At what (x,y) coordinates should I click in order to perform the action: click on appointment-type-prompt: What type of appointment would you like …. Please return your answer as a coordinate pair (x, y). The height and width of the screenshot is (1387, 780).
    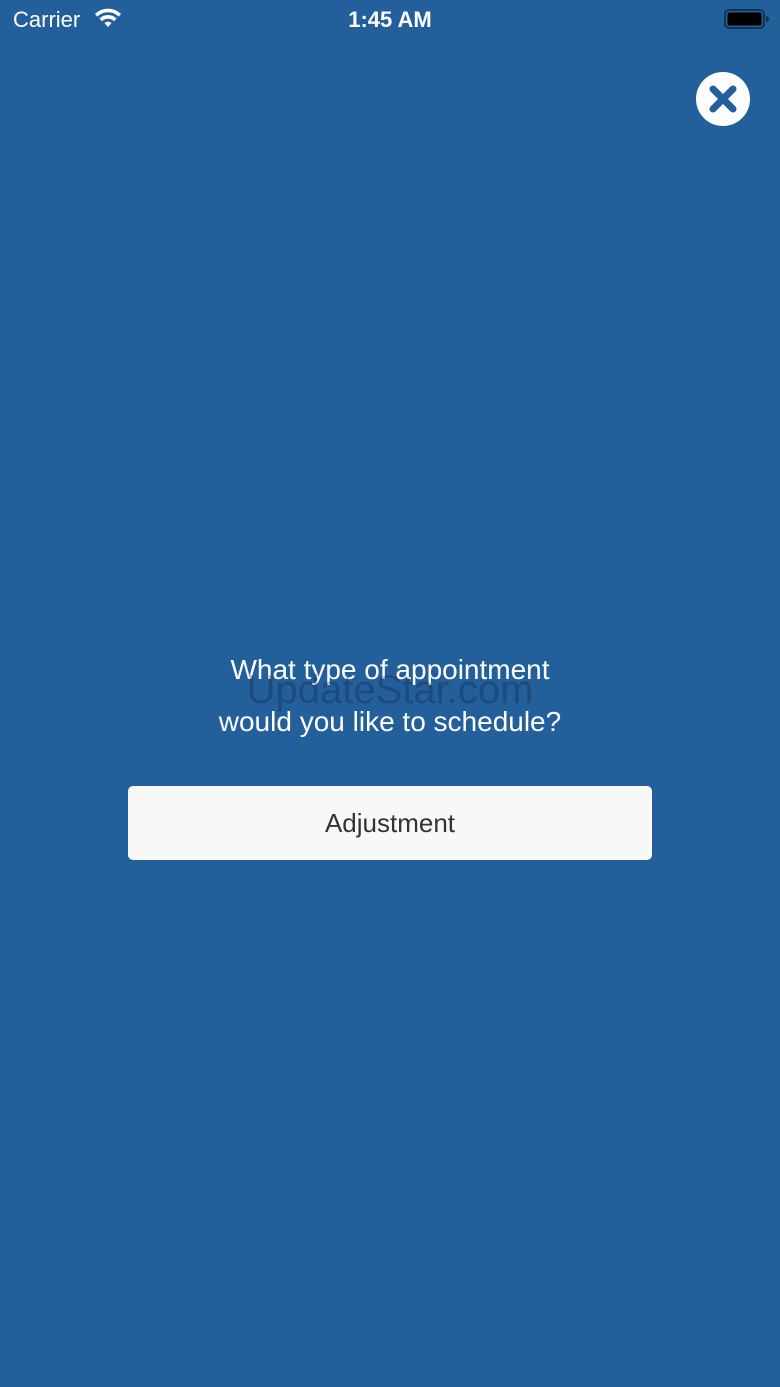
    Looking at the image, I should click on (390, 696).